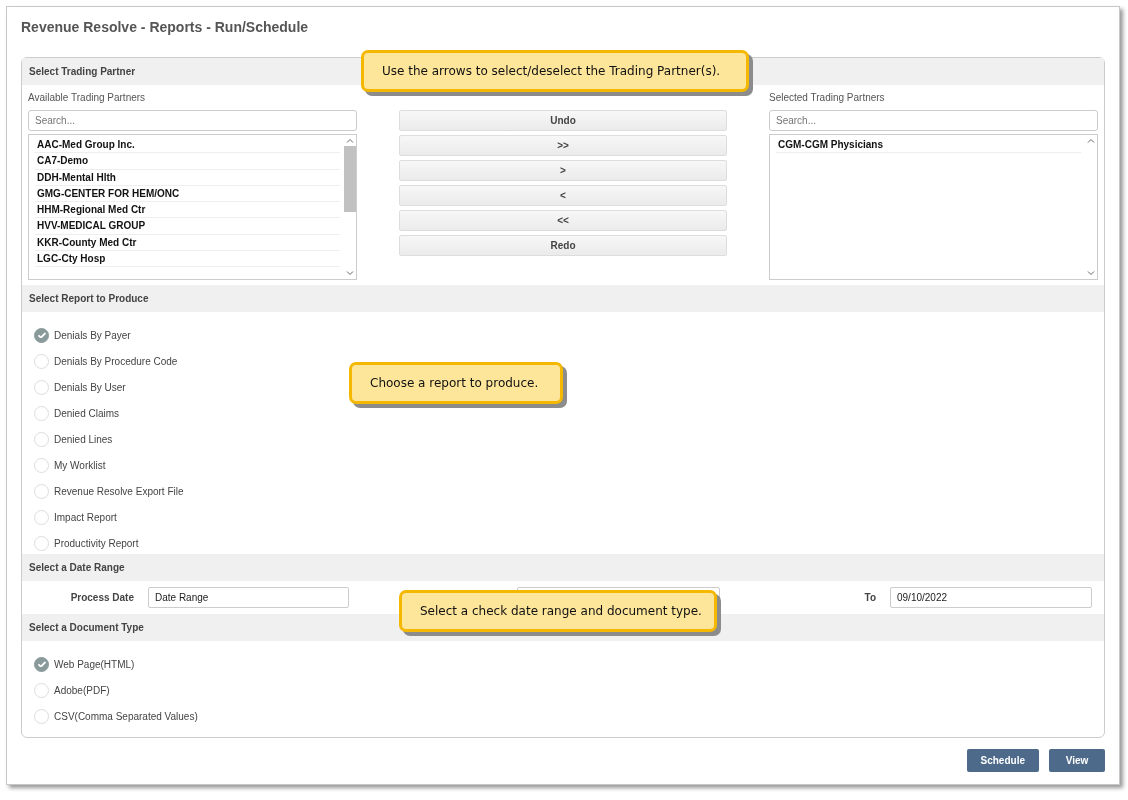  Describe the element at coordinates (563, 145) in the screenshot. I see `move-button: >>` at that location.